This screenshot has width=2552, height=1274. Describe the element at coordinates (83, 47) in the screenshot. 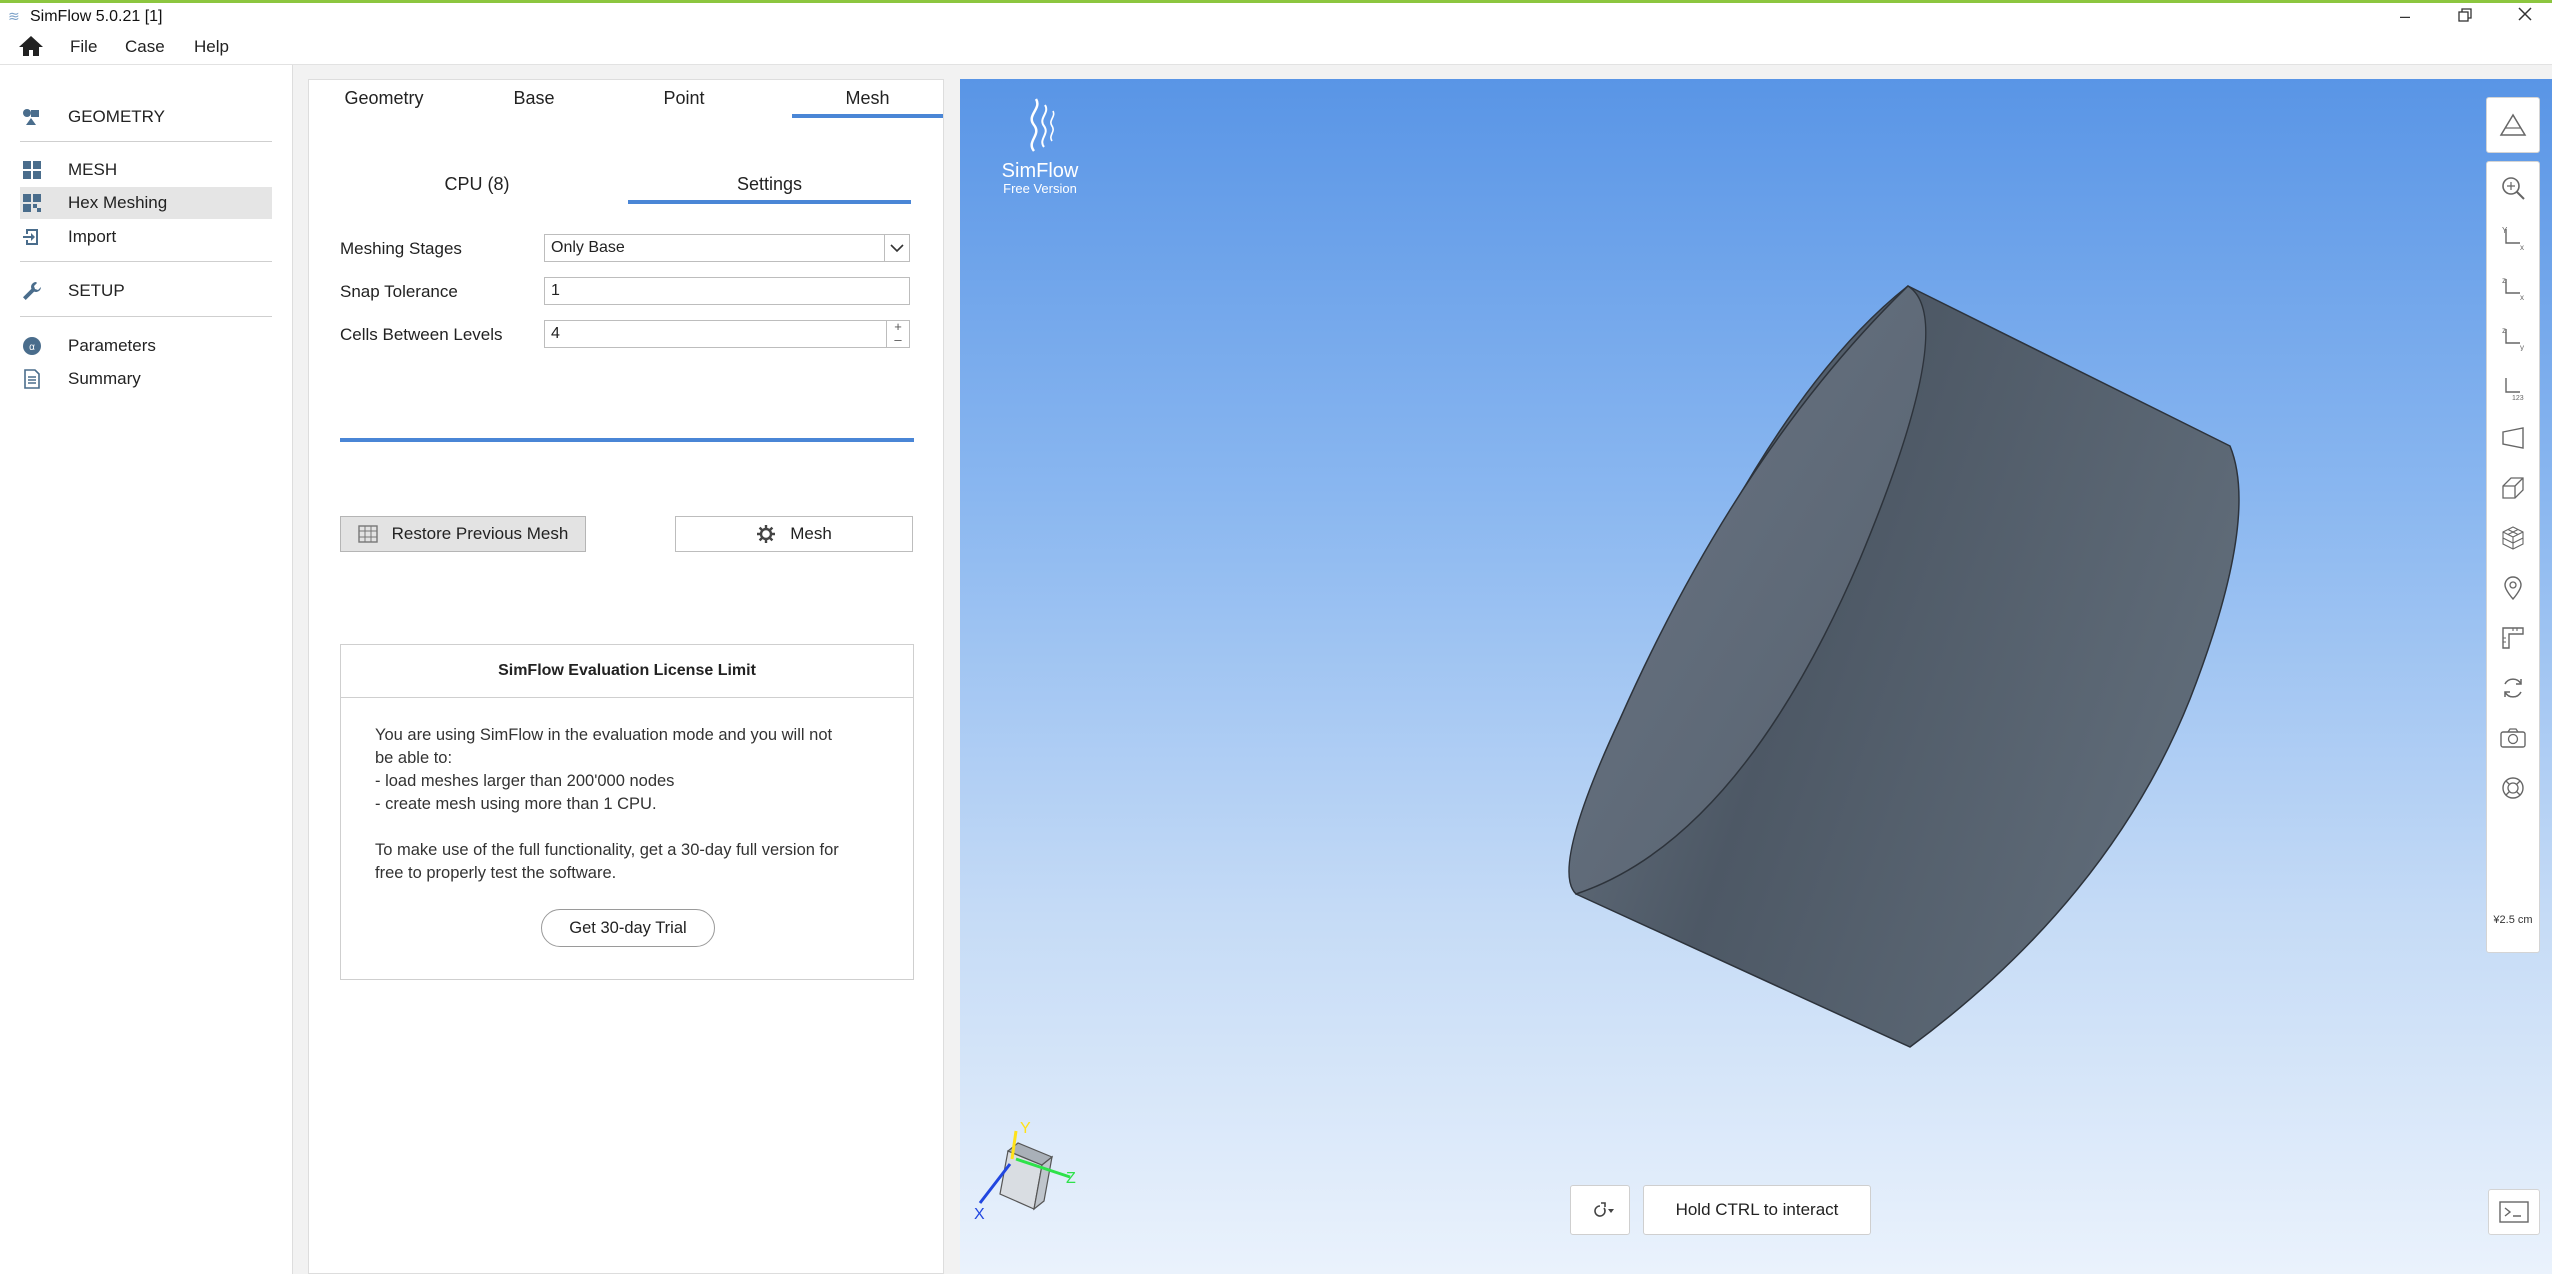

I see `menu-file: File` at that location.